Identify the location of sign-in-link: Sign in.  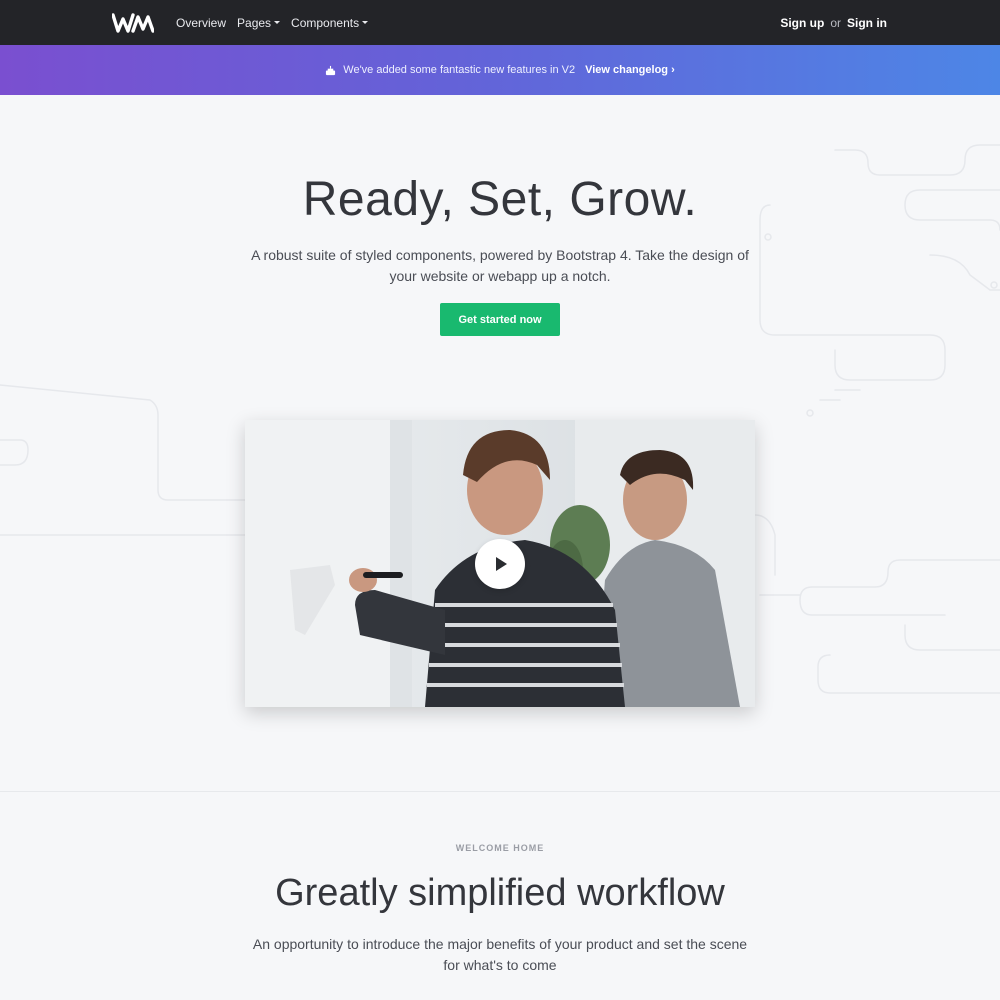
(867, 23).